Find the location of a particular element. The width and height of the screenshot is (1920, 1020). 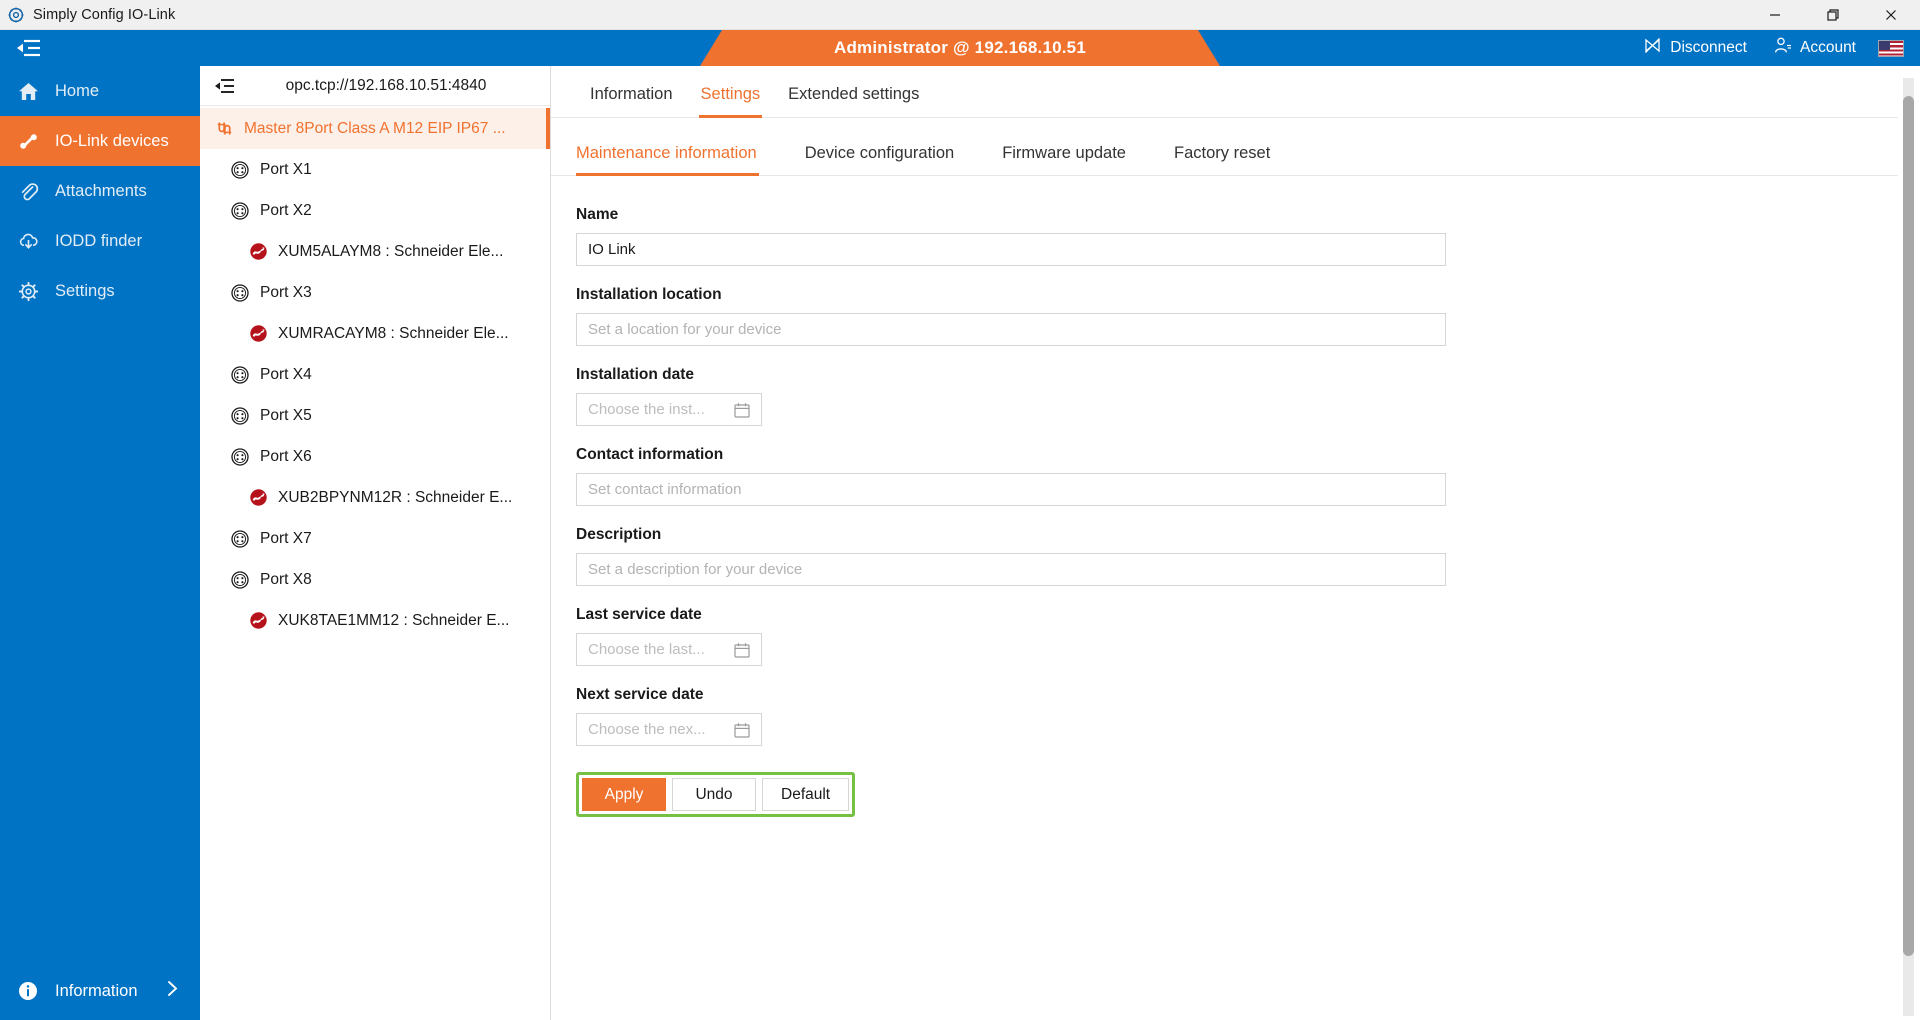

tree-row-label: Port X1 is located at coordinates (286, 169).